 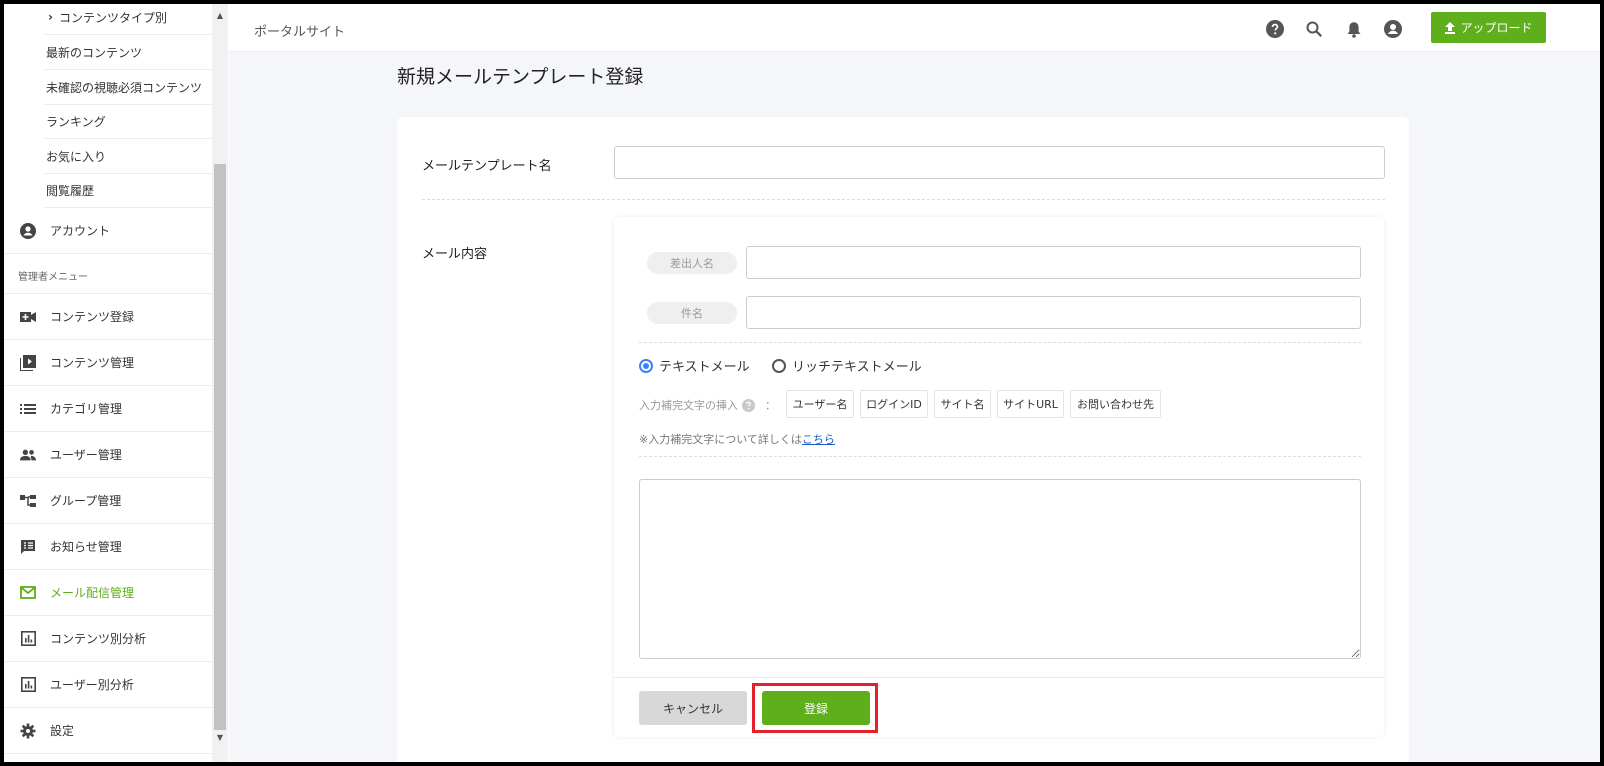 What do you see at coordinates (1496, 28) in the screenshot?
I see `upload-label: アップロード` at bounding box center [1496, 28].